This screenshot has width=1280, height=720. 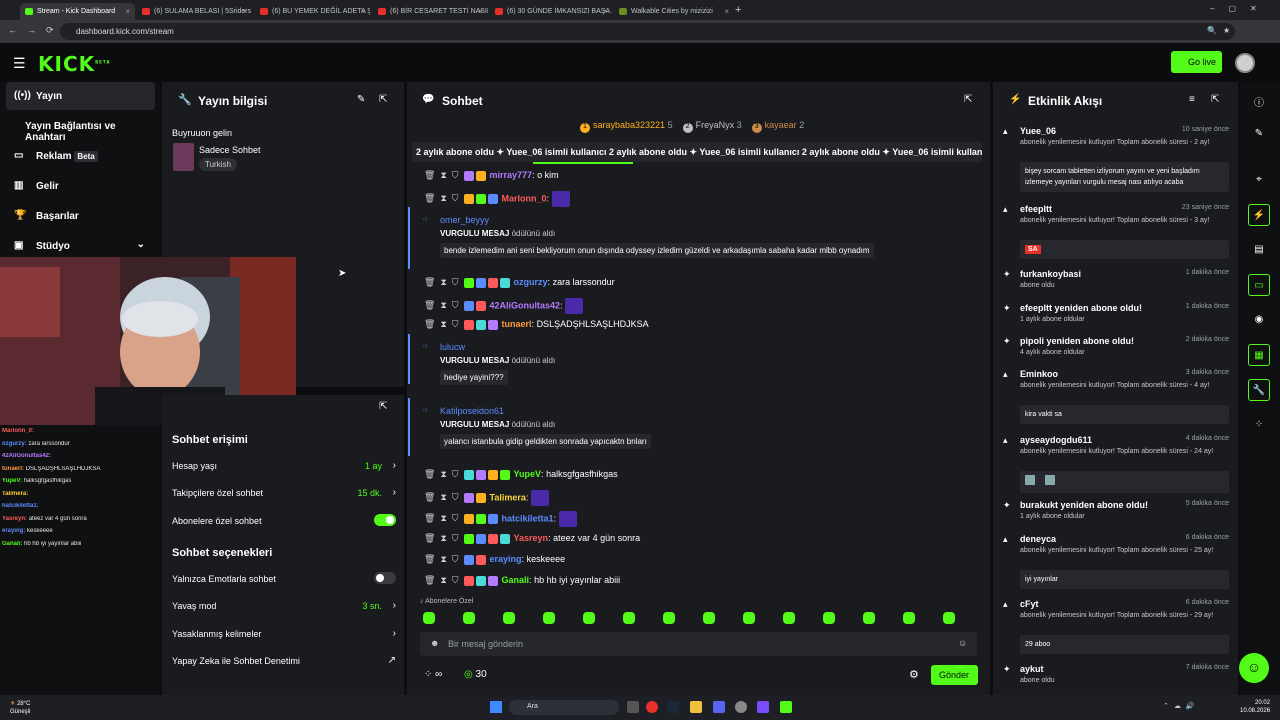 I want to click on avatar, so click(x=1245, y=63).